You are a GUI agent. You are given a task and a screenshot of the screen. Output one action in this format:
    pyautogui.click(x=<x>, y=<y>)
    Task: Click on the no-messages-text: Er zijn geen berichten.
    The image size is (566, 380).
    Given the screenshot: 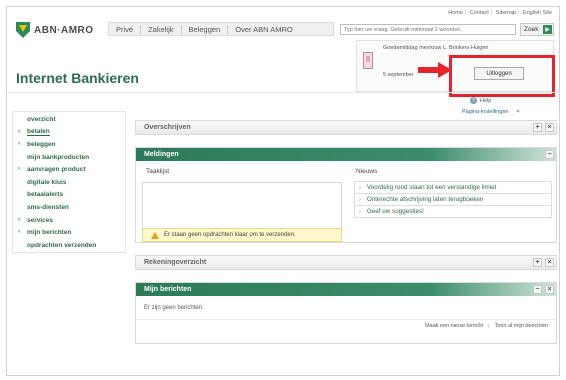 What is the action you would take?
    pyautogui.click(x=174, y=308)
    